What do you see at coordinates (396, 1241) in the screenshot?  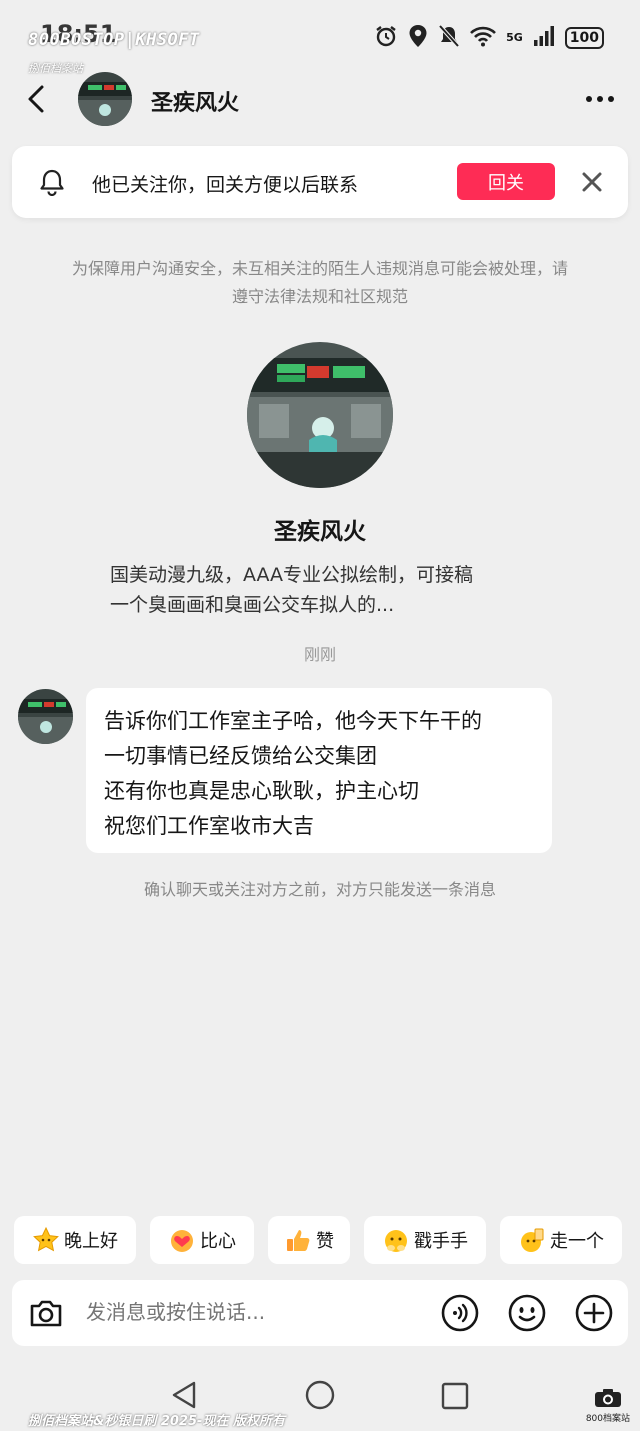 I see `poke-emoji-icon` at bounding box center [396, 1241].